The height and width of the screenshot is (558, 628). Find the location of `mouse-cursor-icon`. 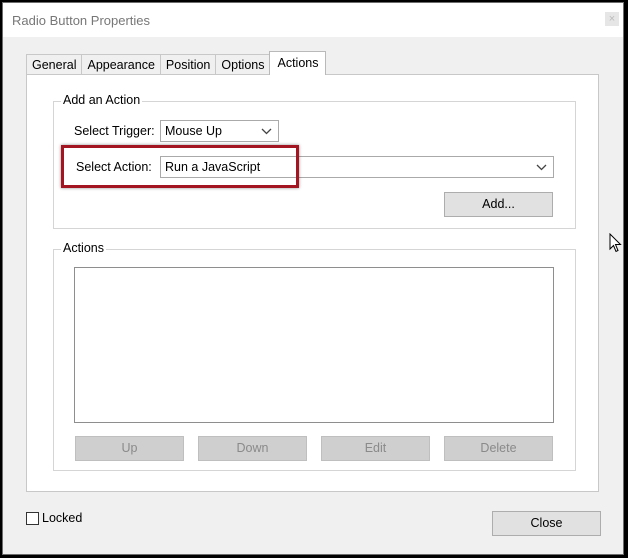

mouse-cursor-icon is located at coordinates (615, 243).